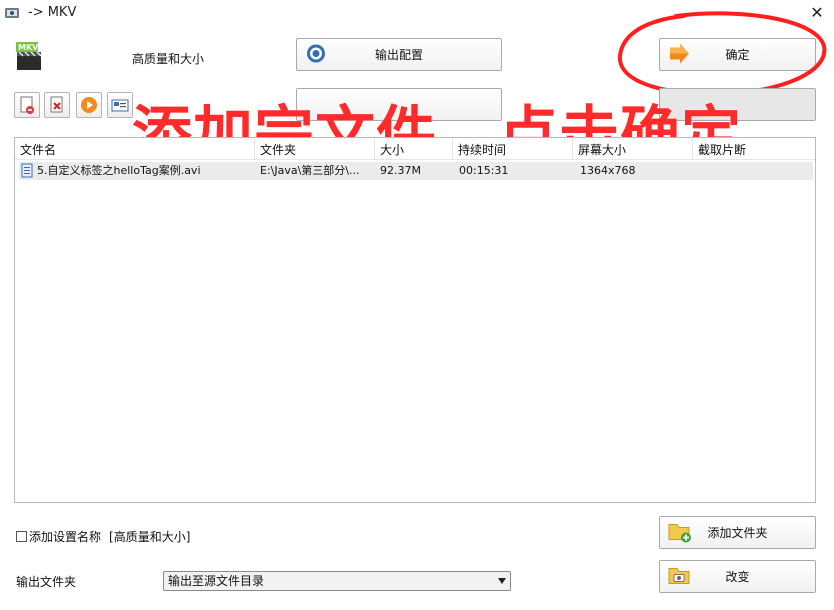 This screenshot has width=834, height=610. I want to click on change-button: 改变, so click(737, 576).